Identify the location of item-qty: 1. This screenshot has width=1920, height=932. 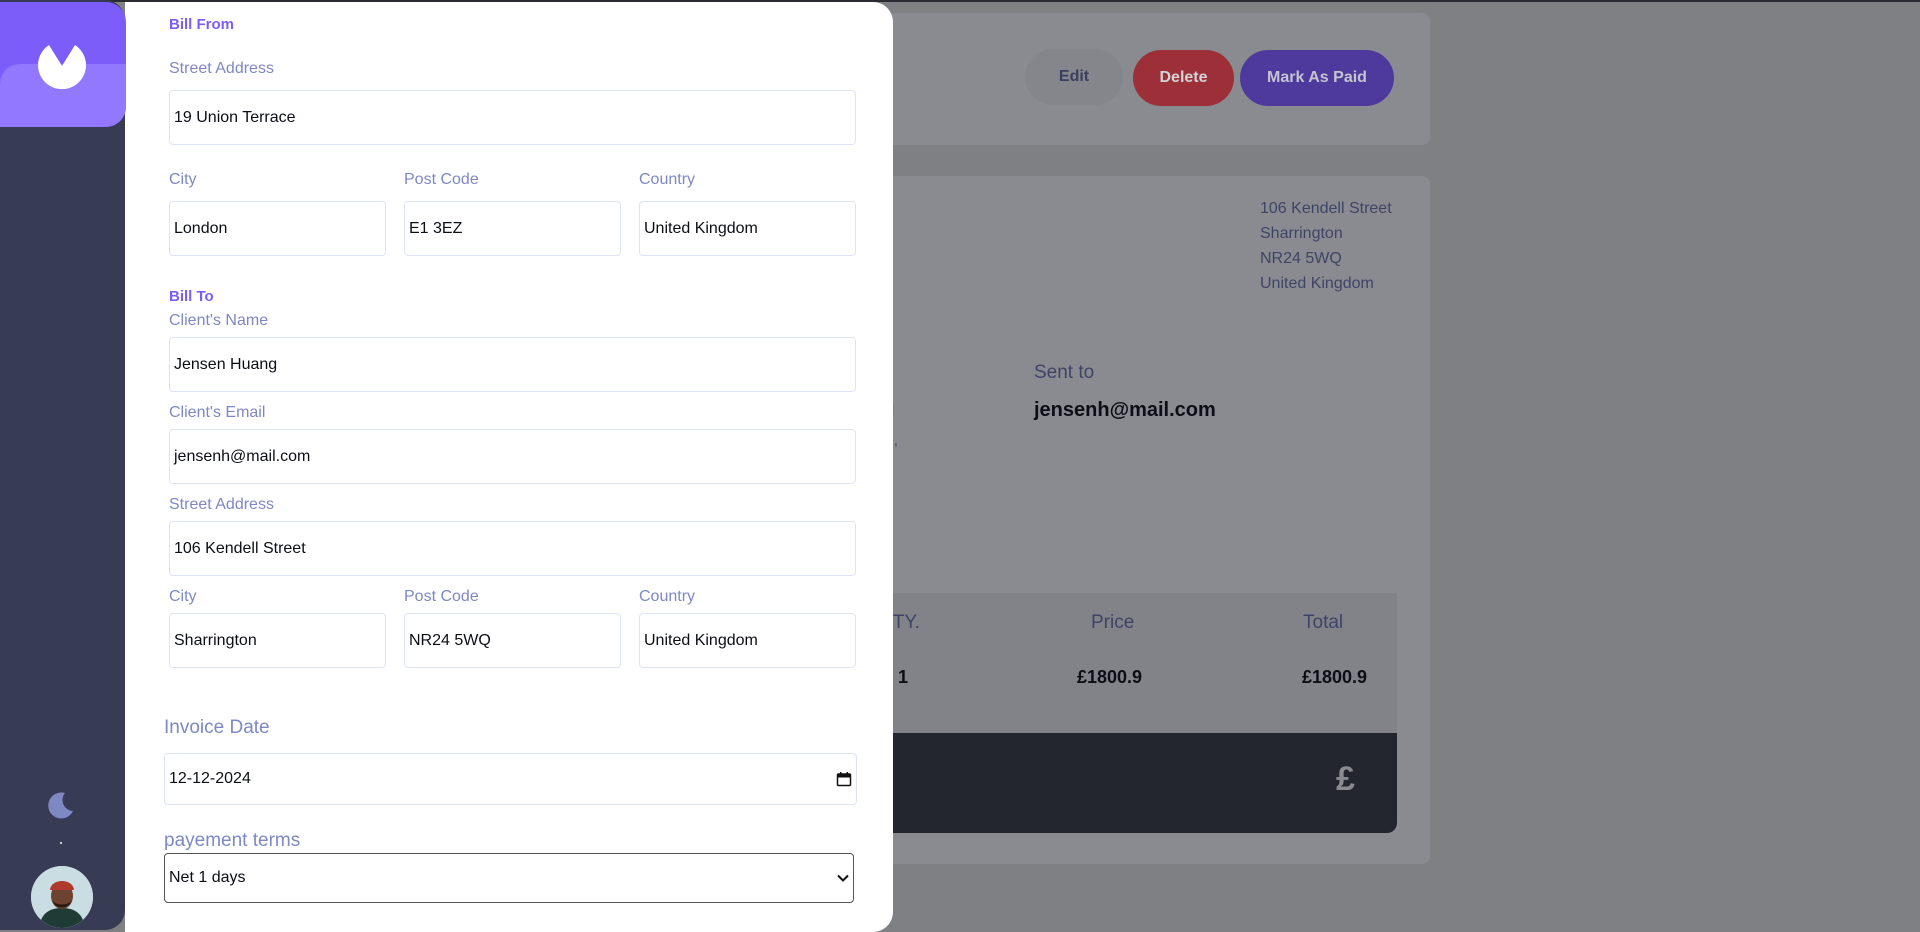
(903, 677).